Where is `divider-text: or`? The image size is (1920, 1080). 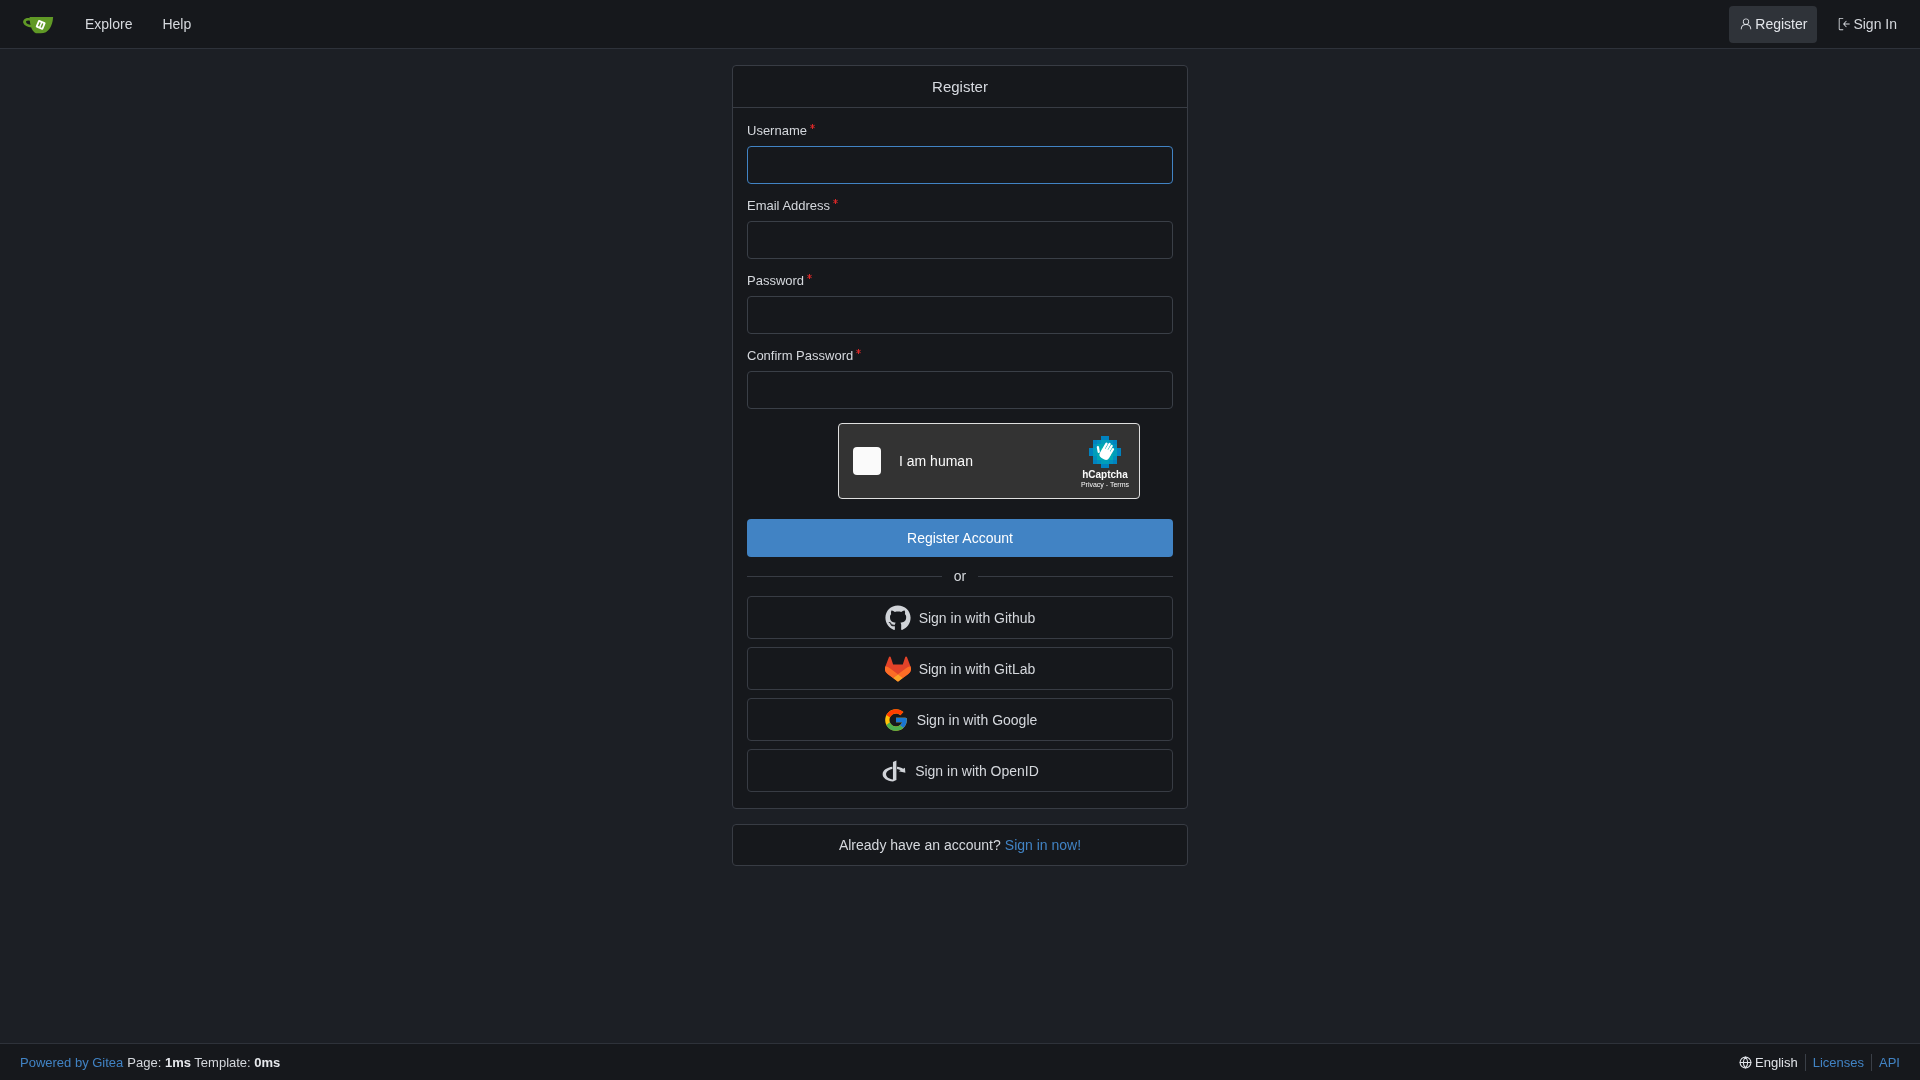 divider-text: or is located at coordinates (960, 576).